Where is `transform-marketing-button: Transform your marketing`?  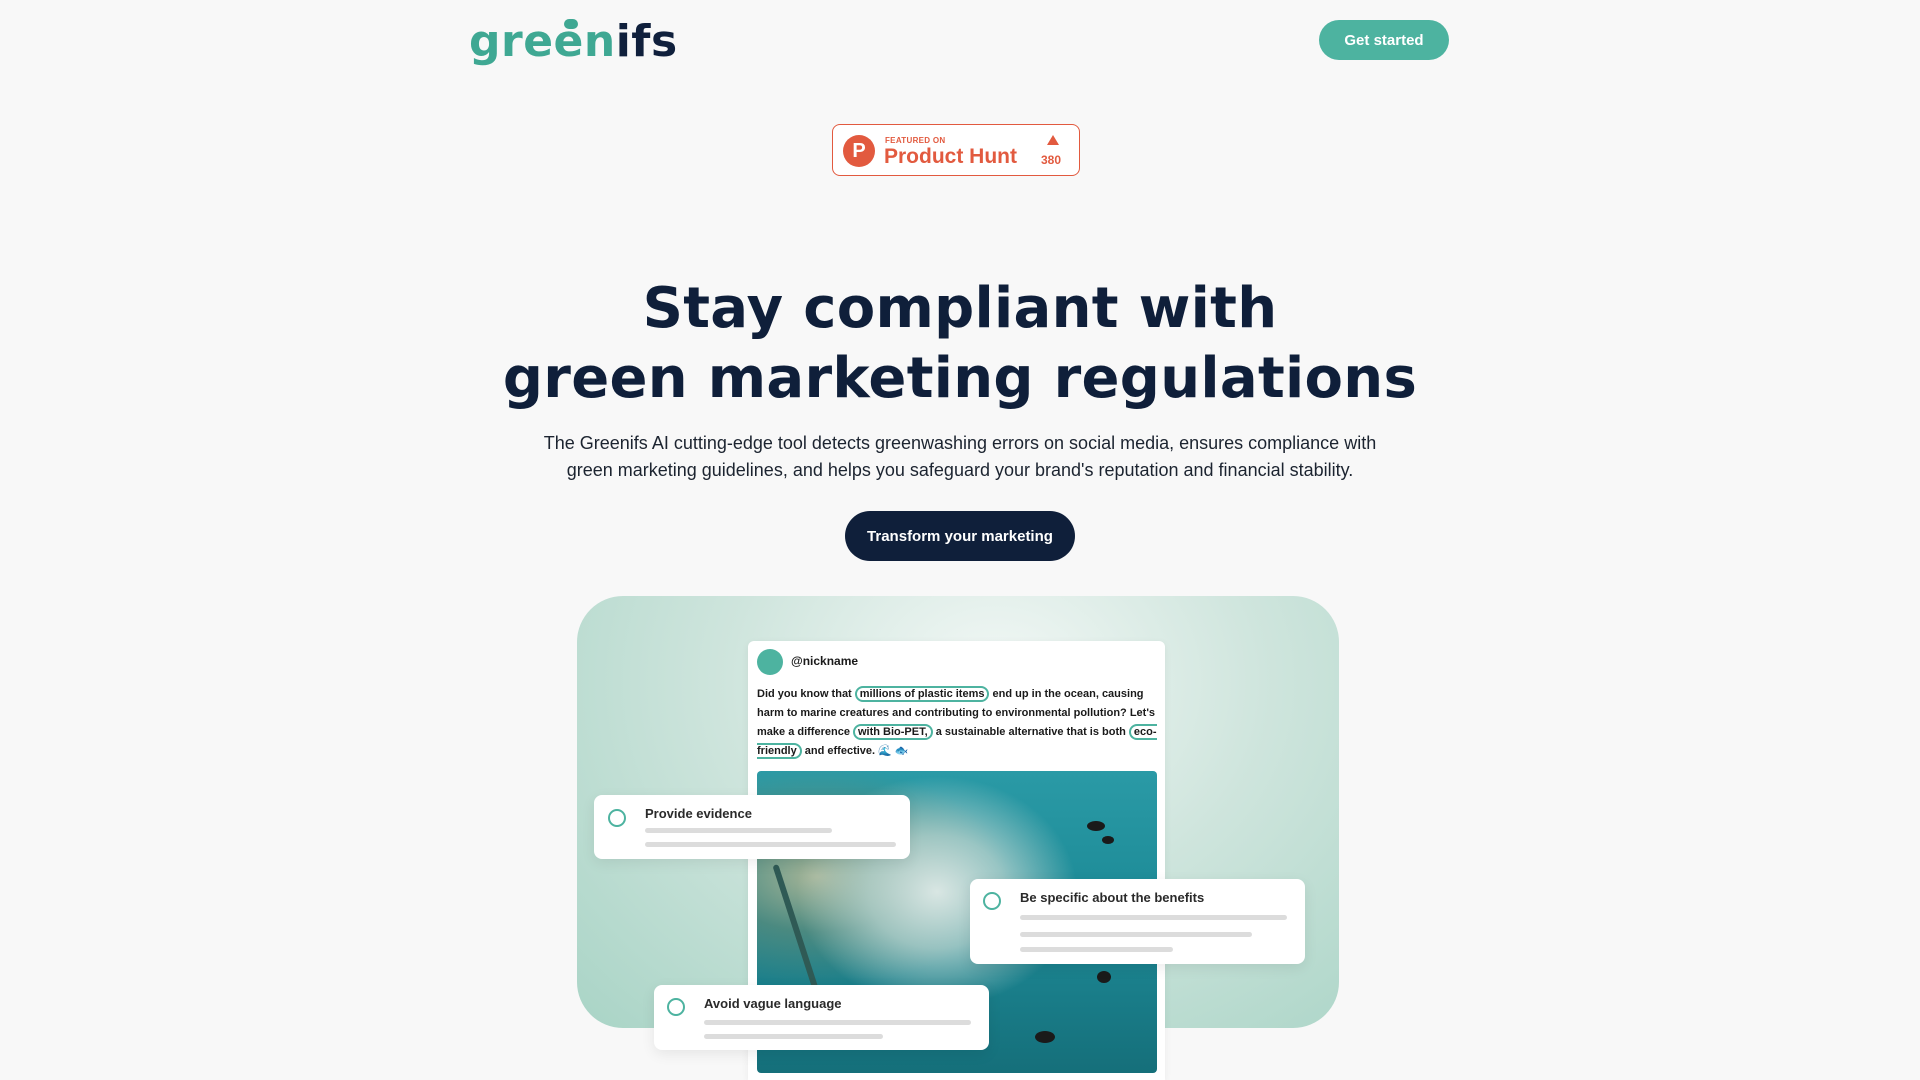 transform-marketing-button: Transform your marketing is located at coordinates (960, 536).